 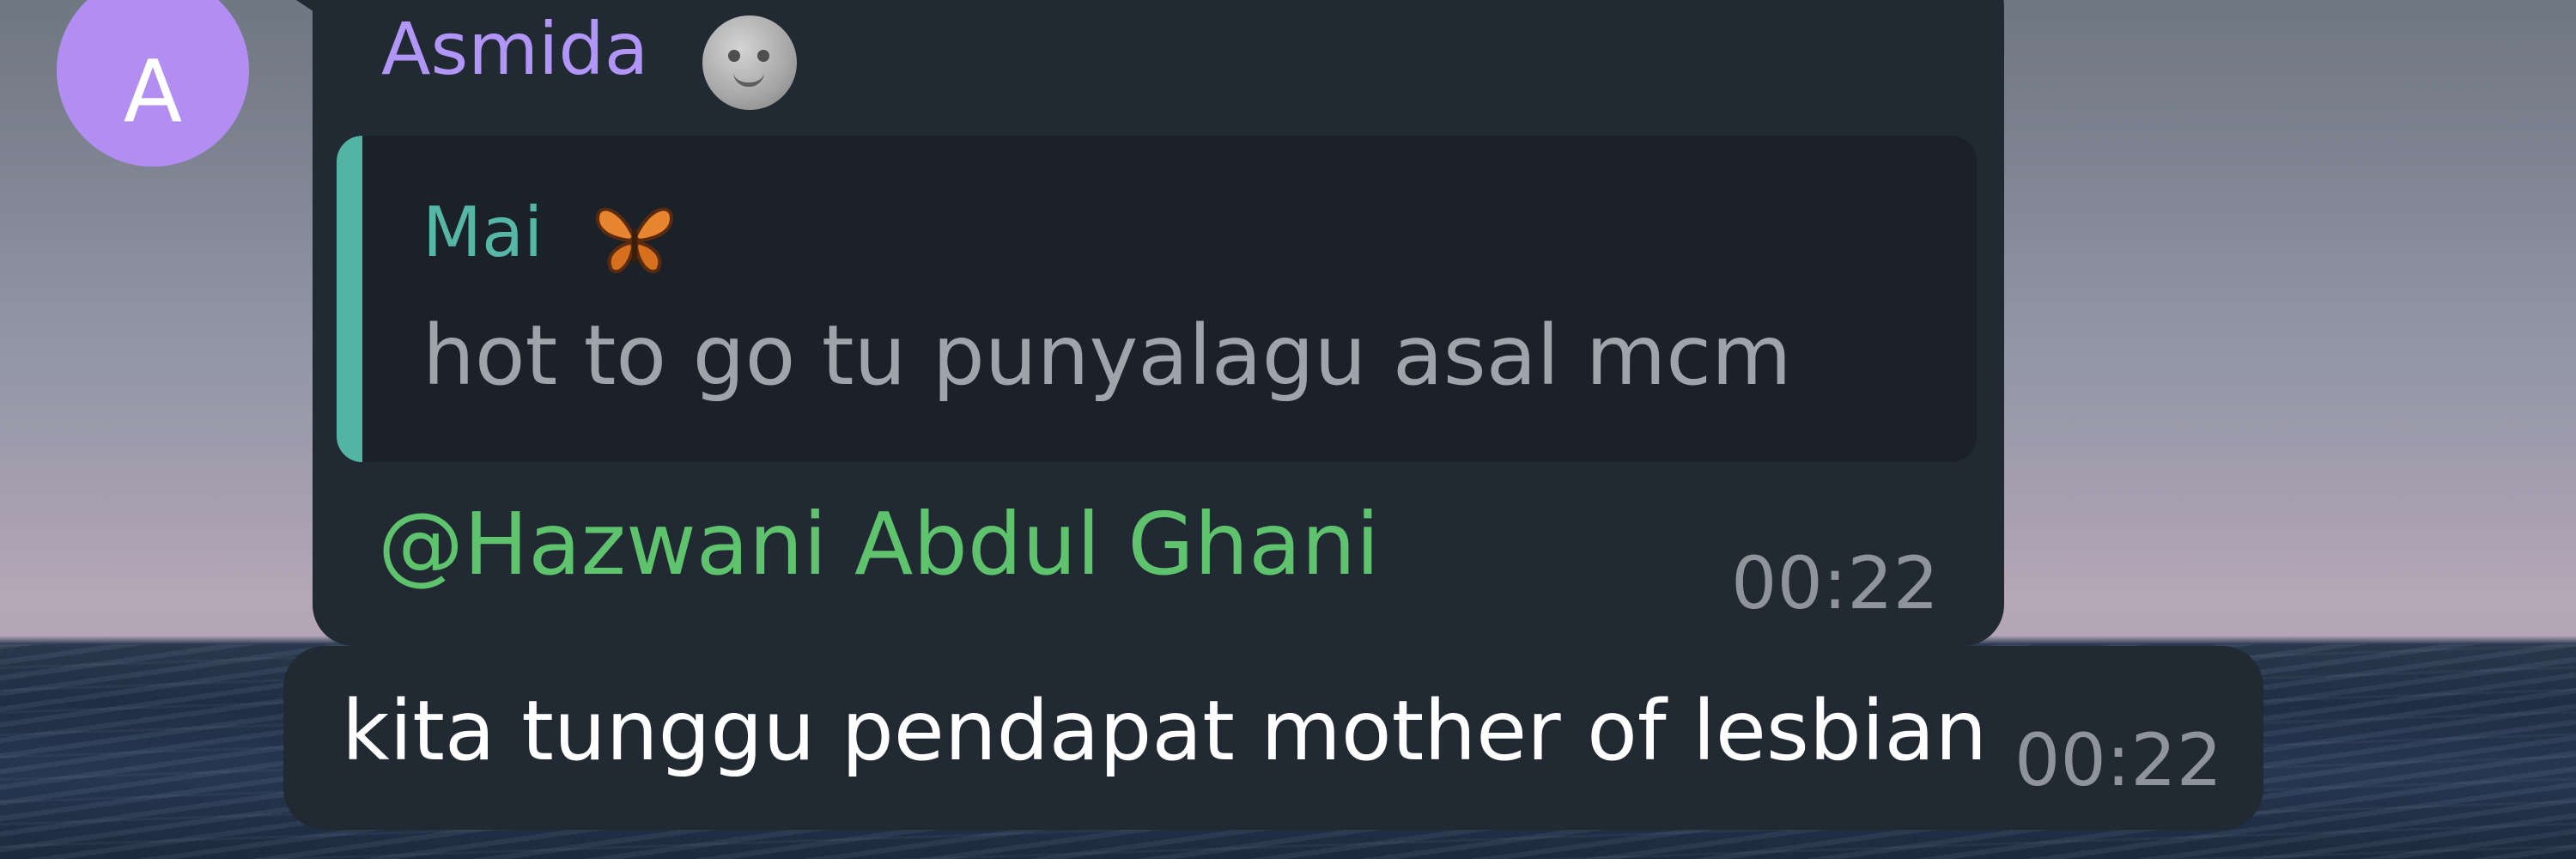 I want to click on message-timestamp-2: 00:22, so click(x=2119, y=760).